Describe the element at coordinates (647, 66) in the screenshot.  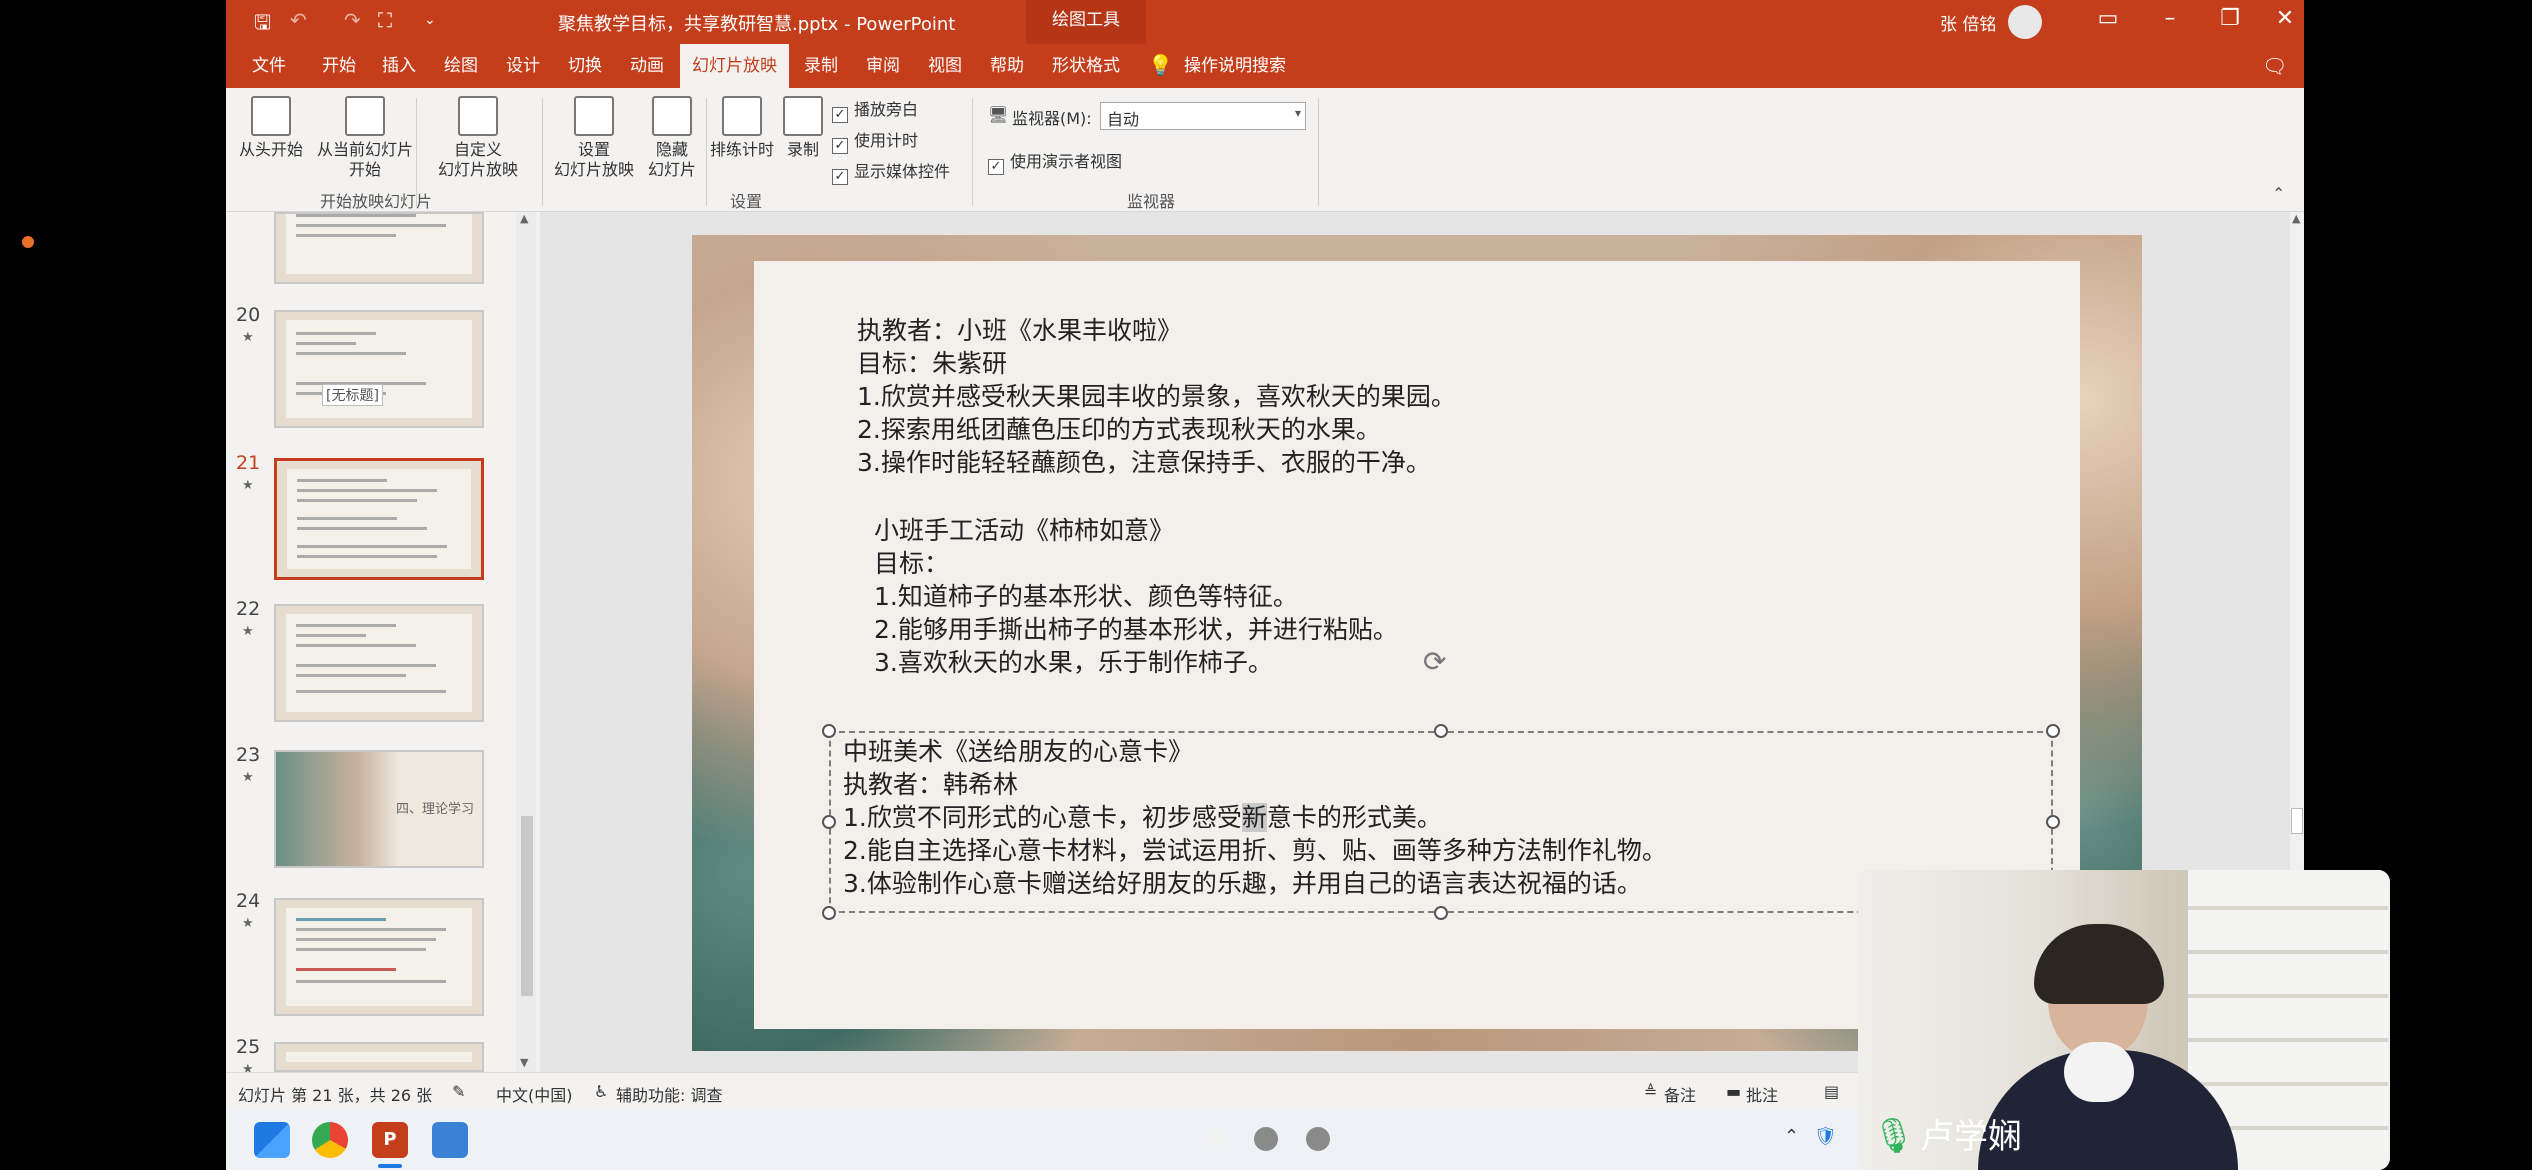
I see `tab-animations: 动画` at that location.